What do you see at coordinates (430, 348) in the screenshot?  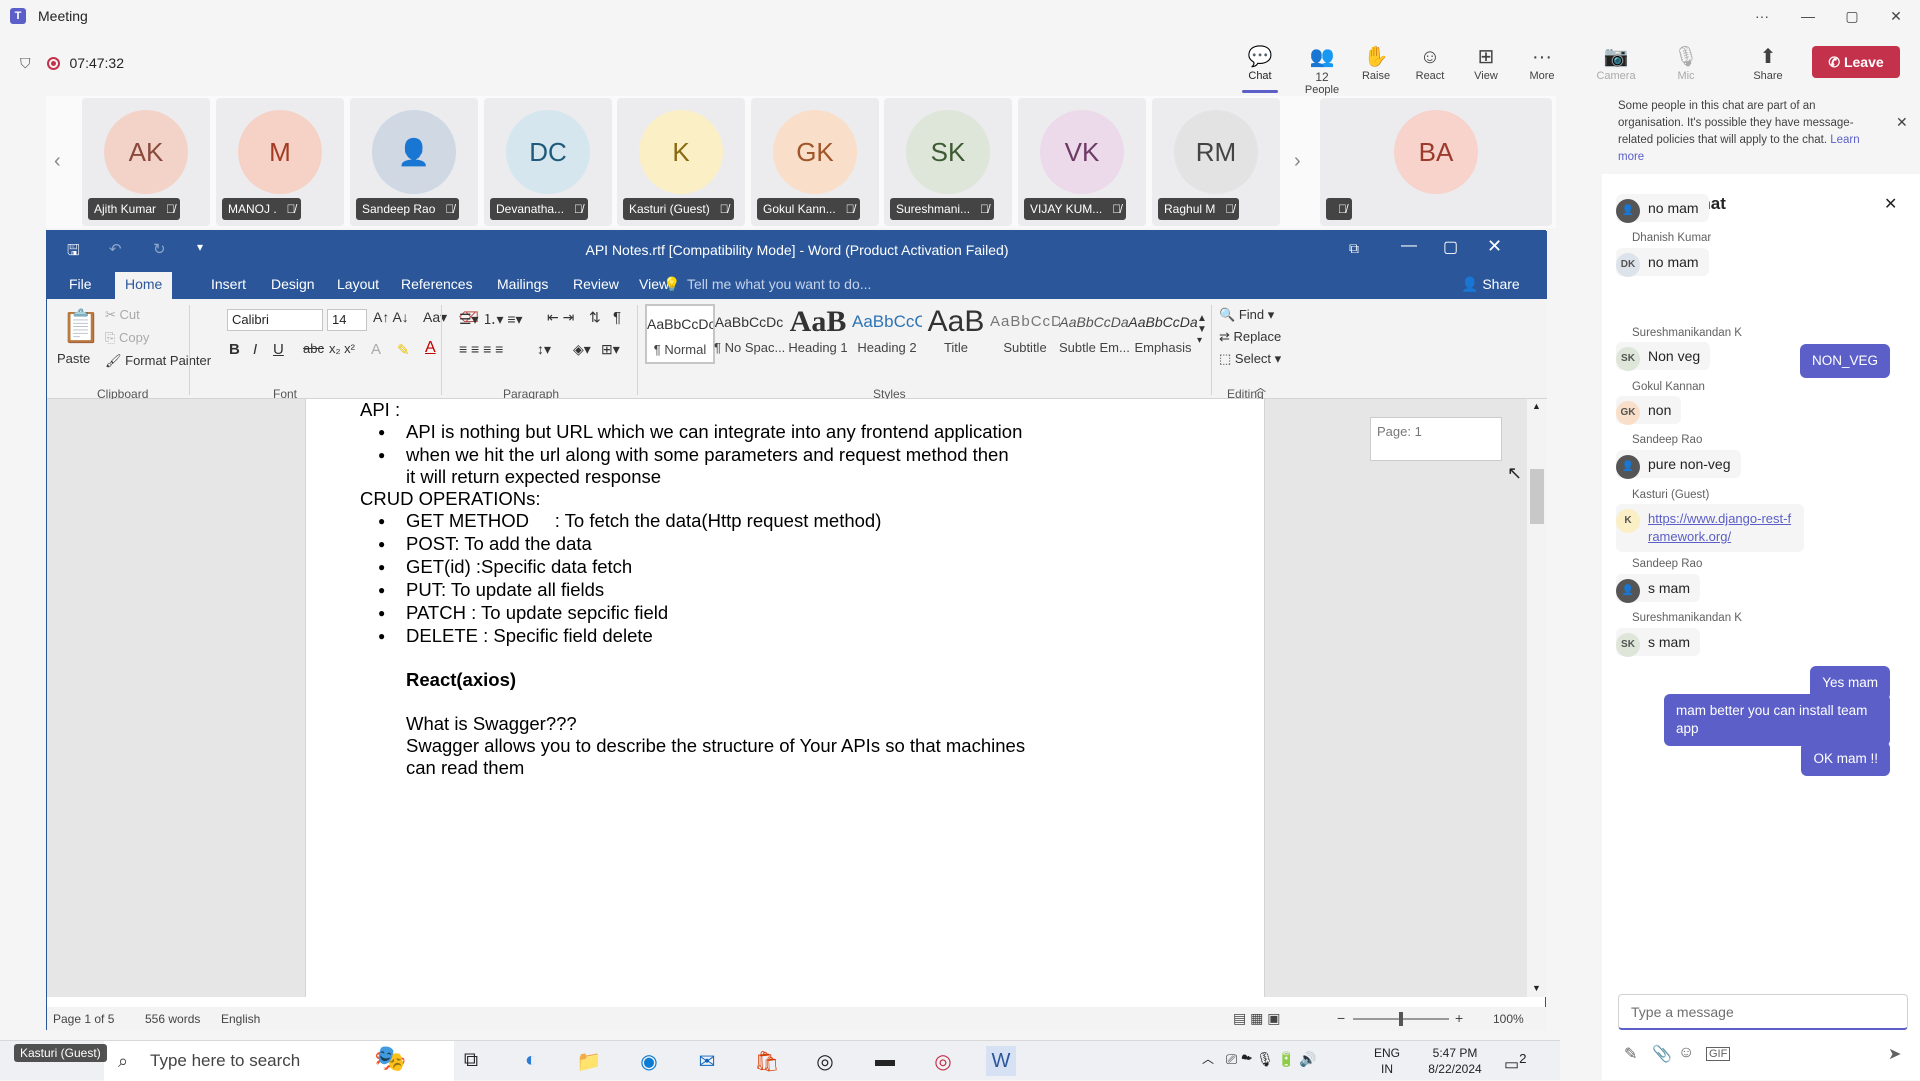 I see `font-color-icon: A` at bounding box center [430, 348].